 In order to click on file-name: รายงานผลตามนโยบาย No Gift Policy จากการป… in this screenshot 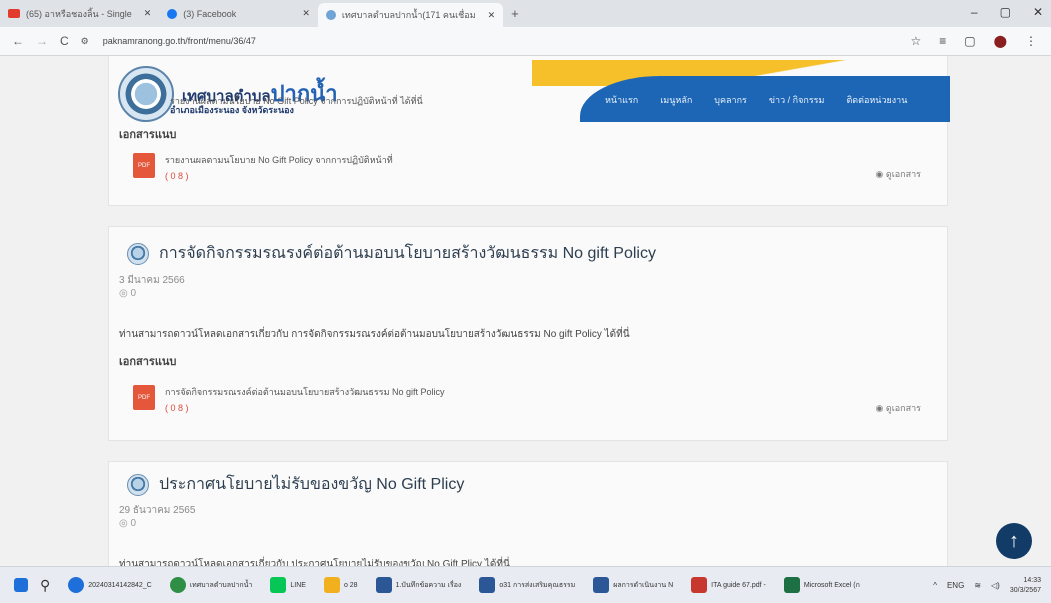, I will do `click(279, 160)`.